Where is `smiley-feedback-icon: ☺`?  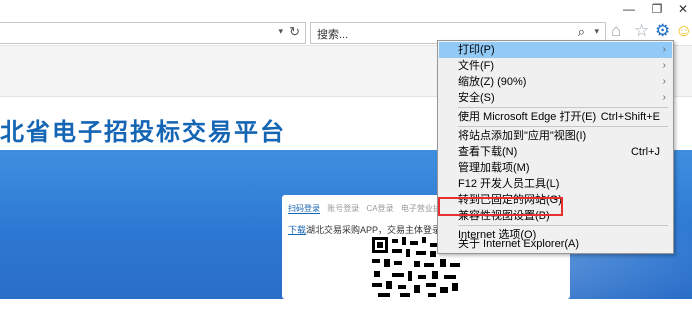 smiley-feedback-icon: ☺ is located at coordinates (683, 31).